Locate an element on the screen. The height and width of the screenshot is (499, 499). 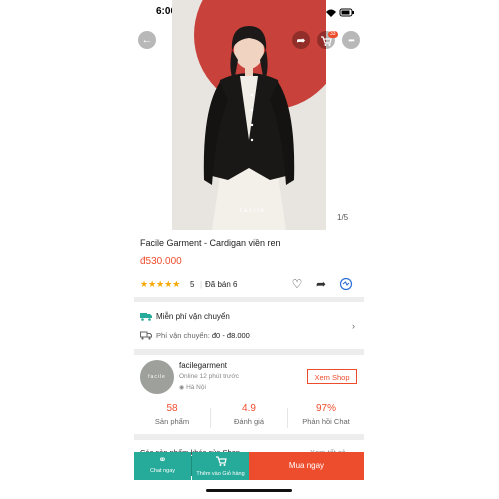
shop-location: ◉ Hà Nội is located at coordinates (192, 387).